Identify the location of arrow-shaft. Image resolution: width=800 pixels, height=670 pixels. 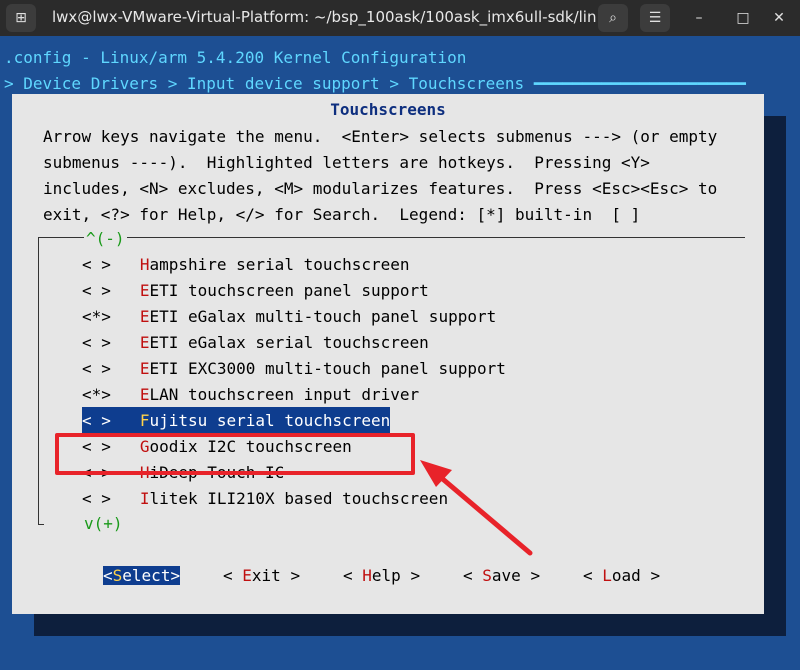
(484, 514).